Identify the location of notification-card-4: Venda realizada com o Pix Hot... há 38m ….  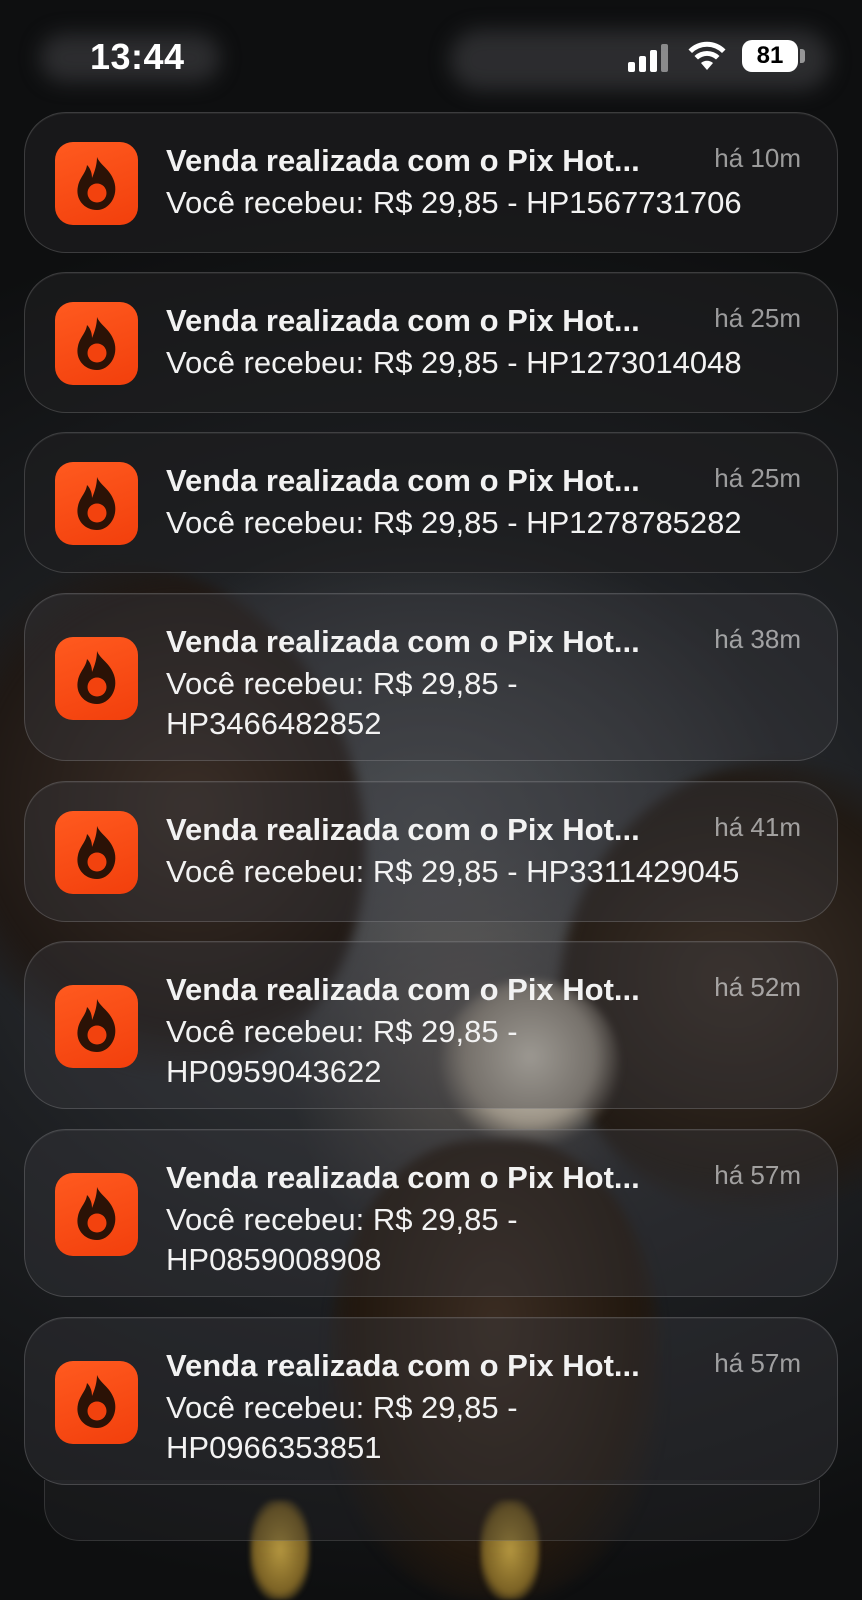
(431, 677).